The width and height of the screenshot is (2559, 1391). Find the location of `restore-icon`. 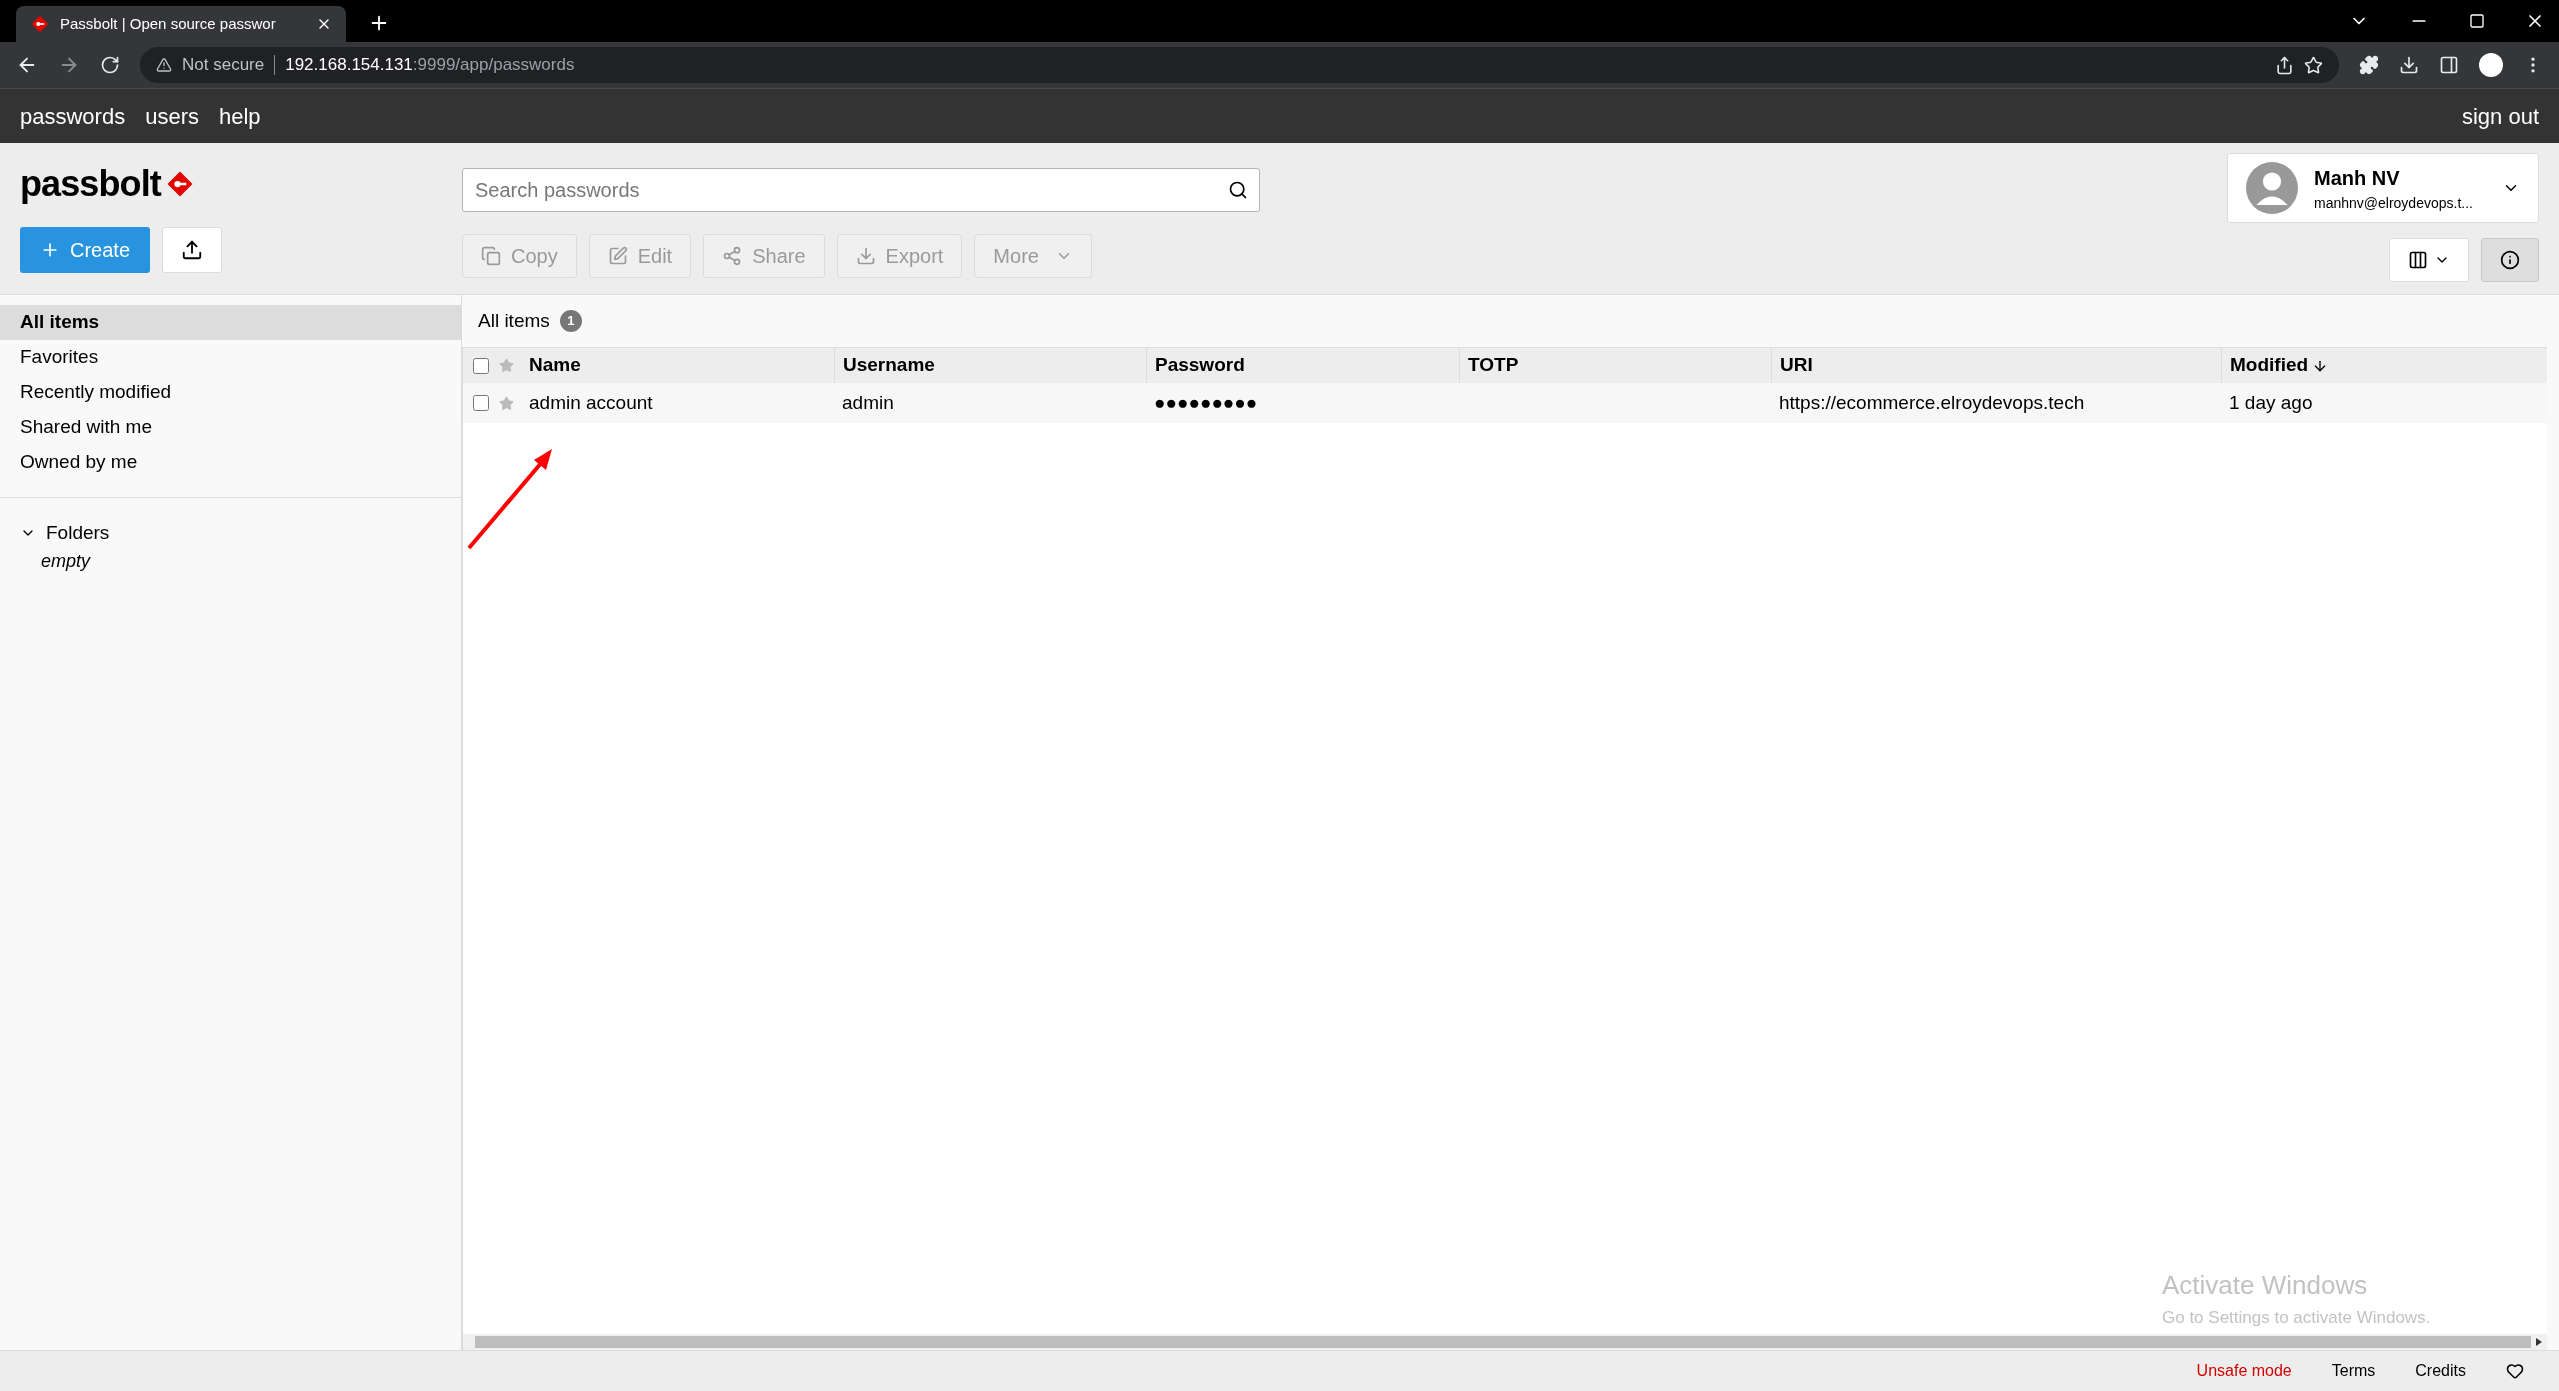

restore-icon is located at coordinates (2477, 21).